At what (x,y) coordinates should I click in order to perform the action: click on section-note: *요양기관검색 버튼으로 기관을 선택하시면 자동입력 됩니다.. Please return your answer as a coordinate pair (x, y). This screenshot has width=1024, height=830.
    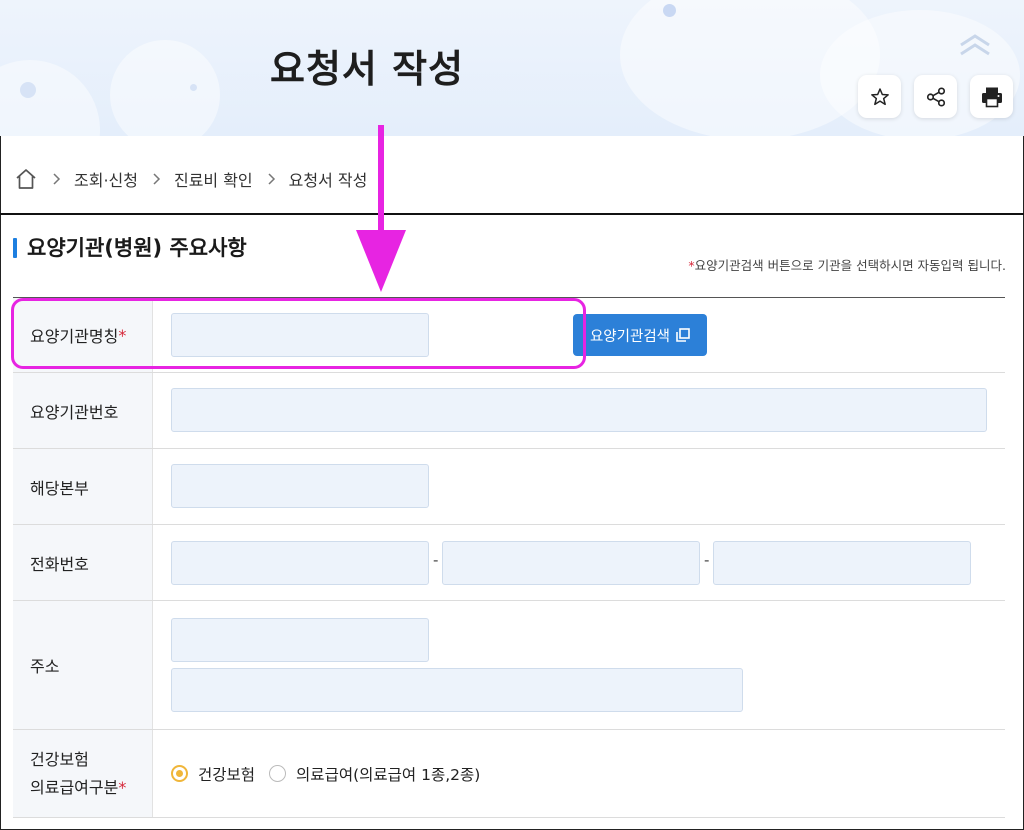
    Looking at the image, I should click on (847, 264).